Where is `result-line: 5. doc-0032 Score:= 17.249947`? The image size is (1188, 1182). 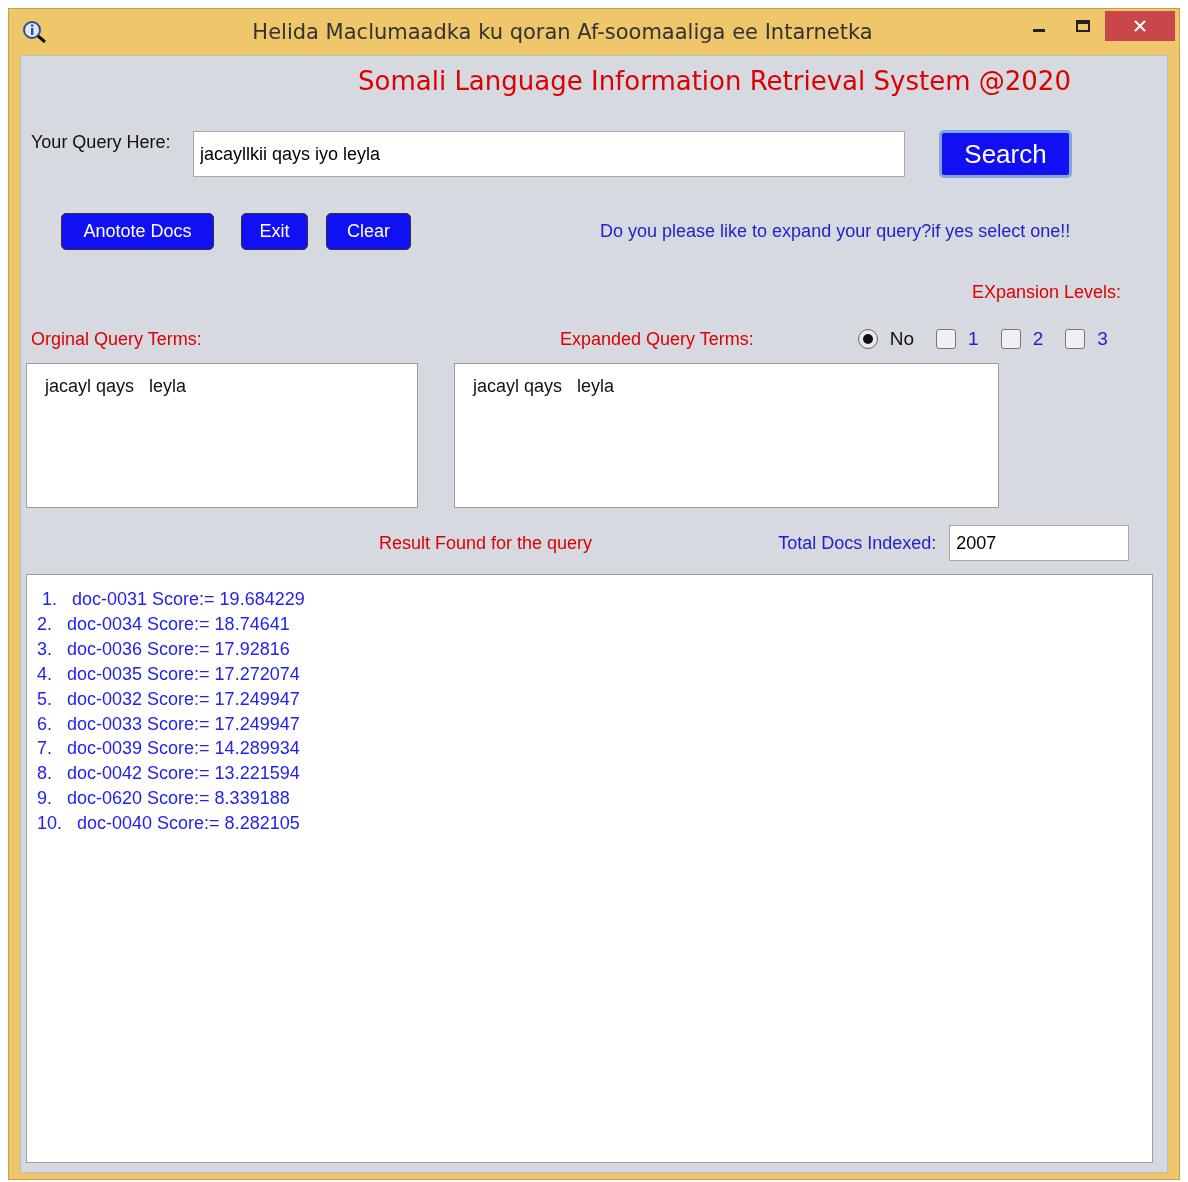
result-line: 5. doc-0032 Score:= 17.249947 is located at coordinates (168, 699).